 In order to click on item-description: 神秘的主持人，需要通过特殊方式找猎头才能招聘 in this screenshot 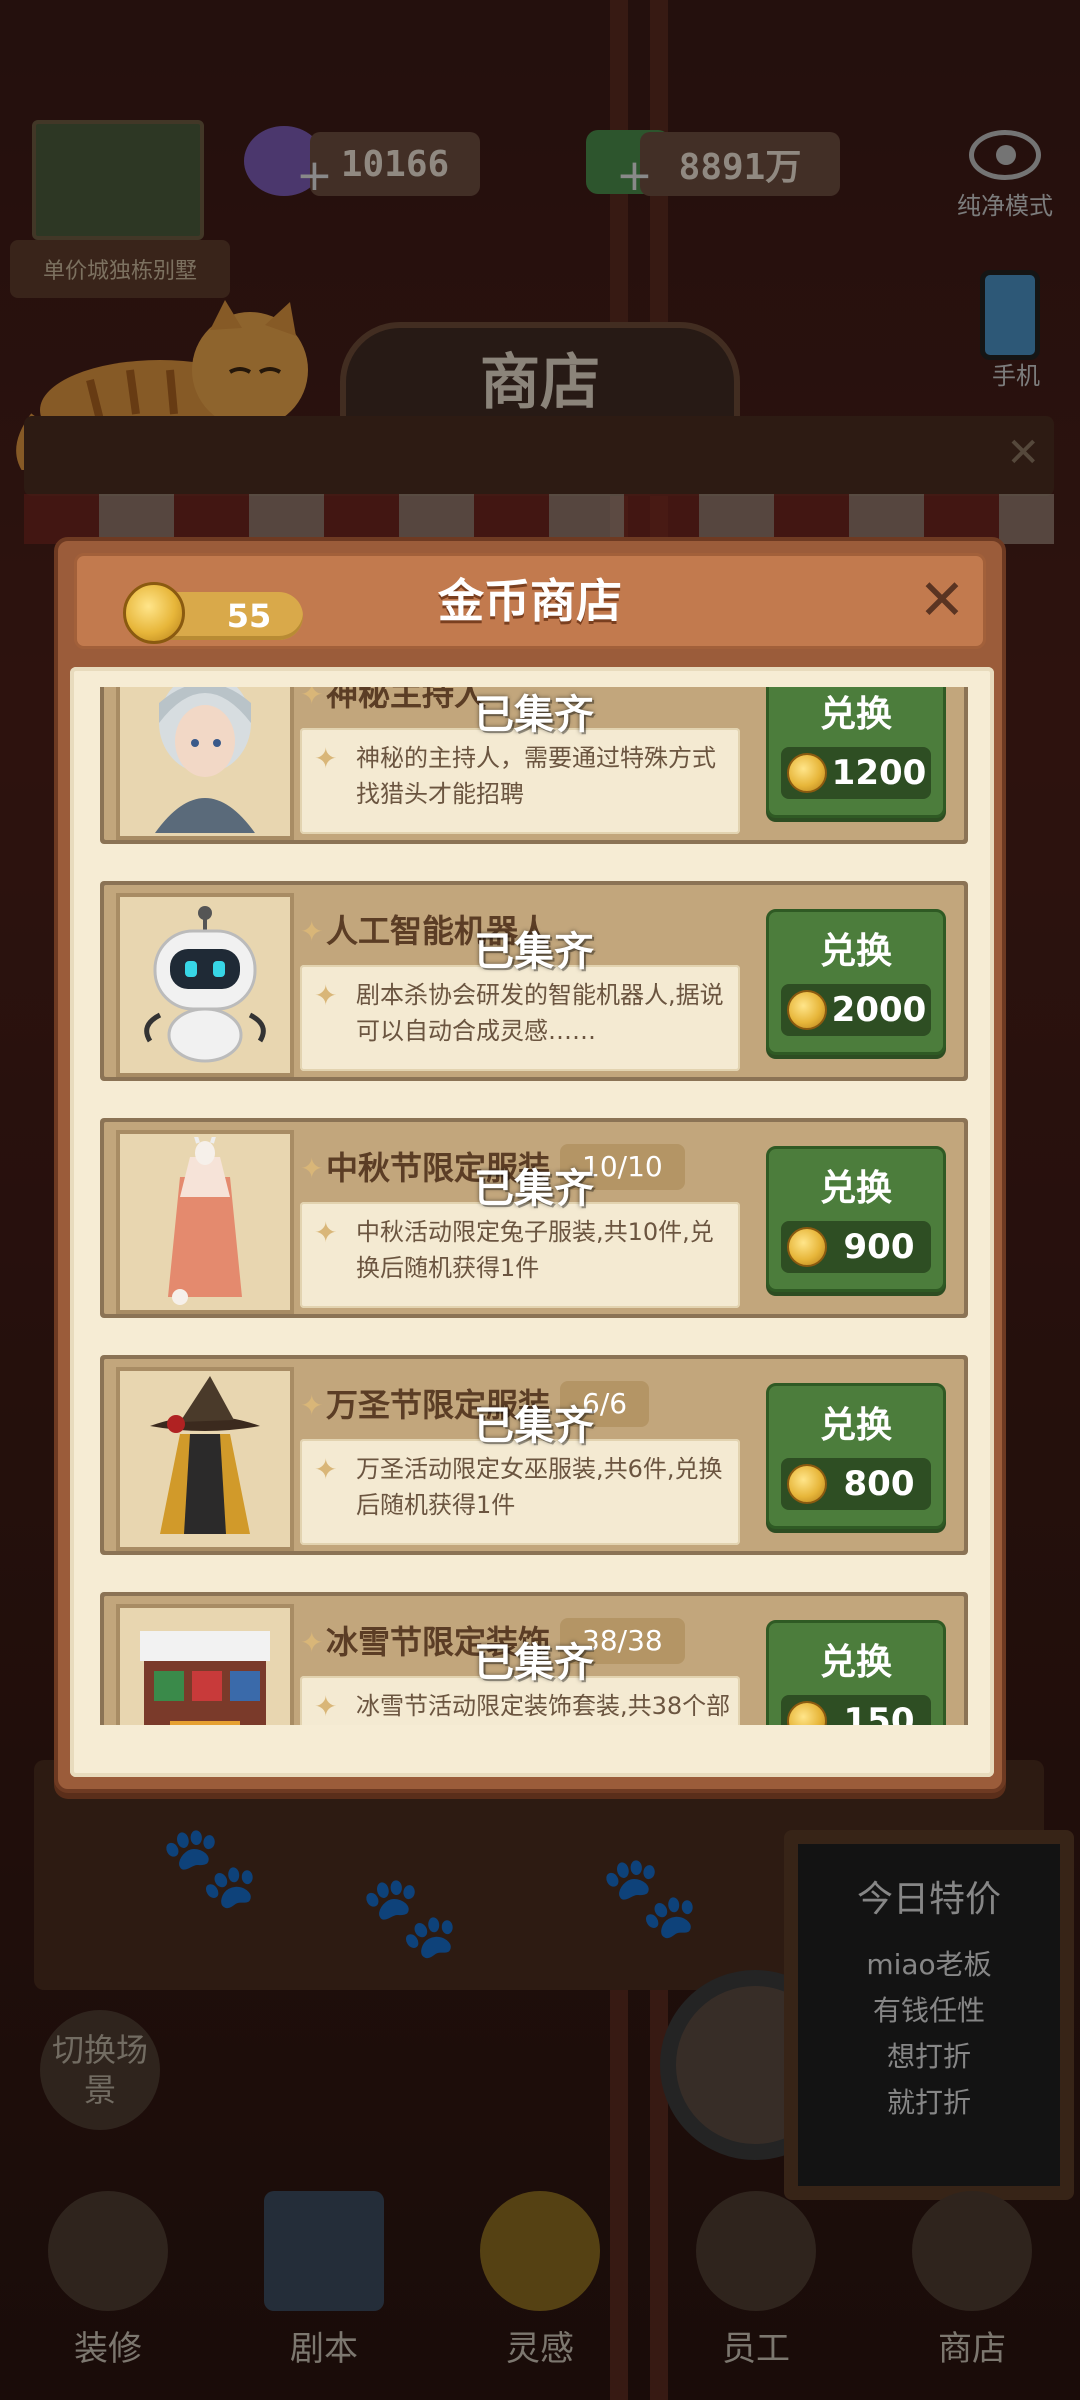, I will do `click(536, 776)`.